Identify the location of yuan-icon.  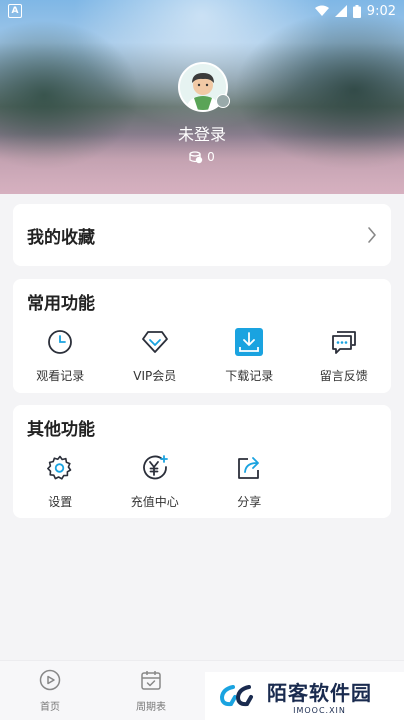
(155, 467).